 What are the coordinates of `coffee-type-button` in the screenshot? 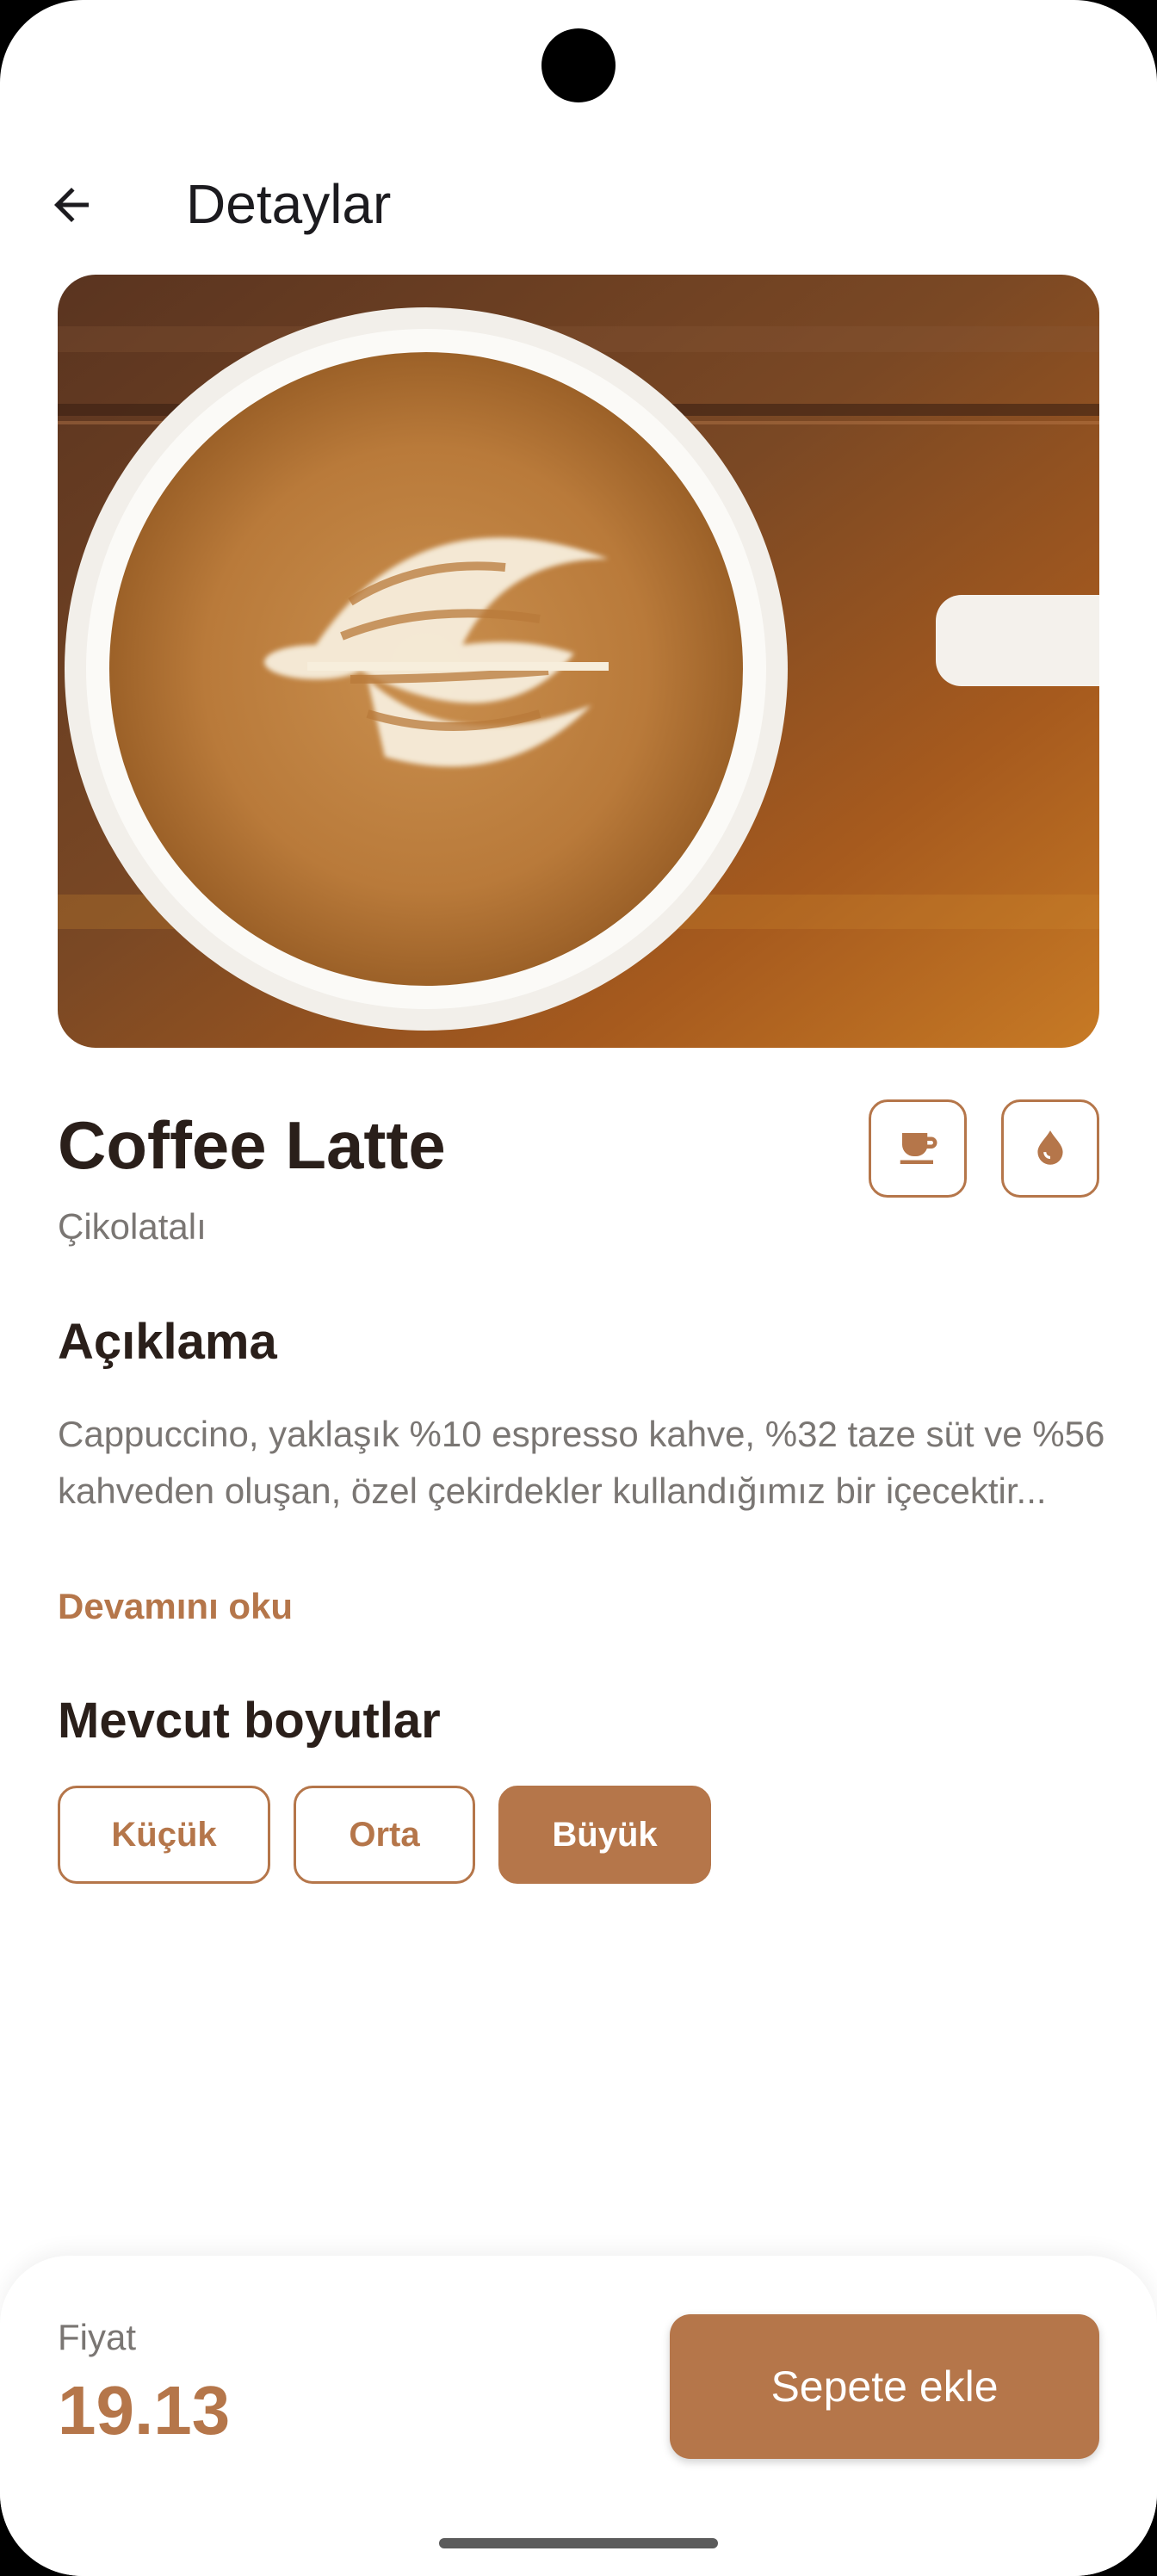 It's located at (918, 1148).